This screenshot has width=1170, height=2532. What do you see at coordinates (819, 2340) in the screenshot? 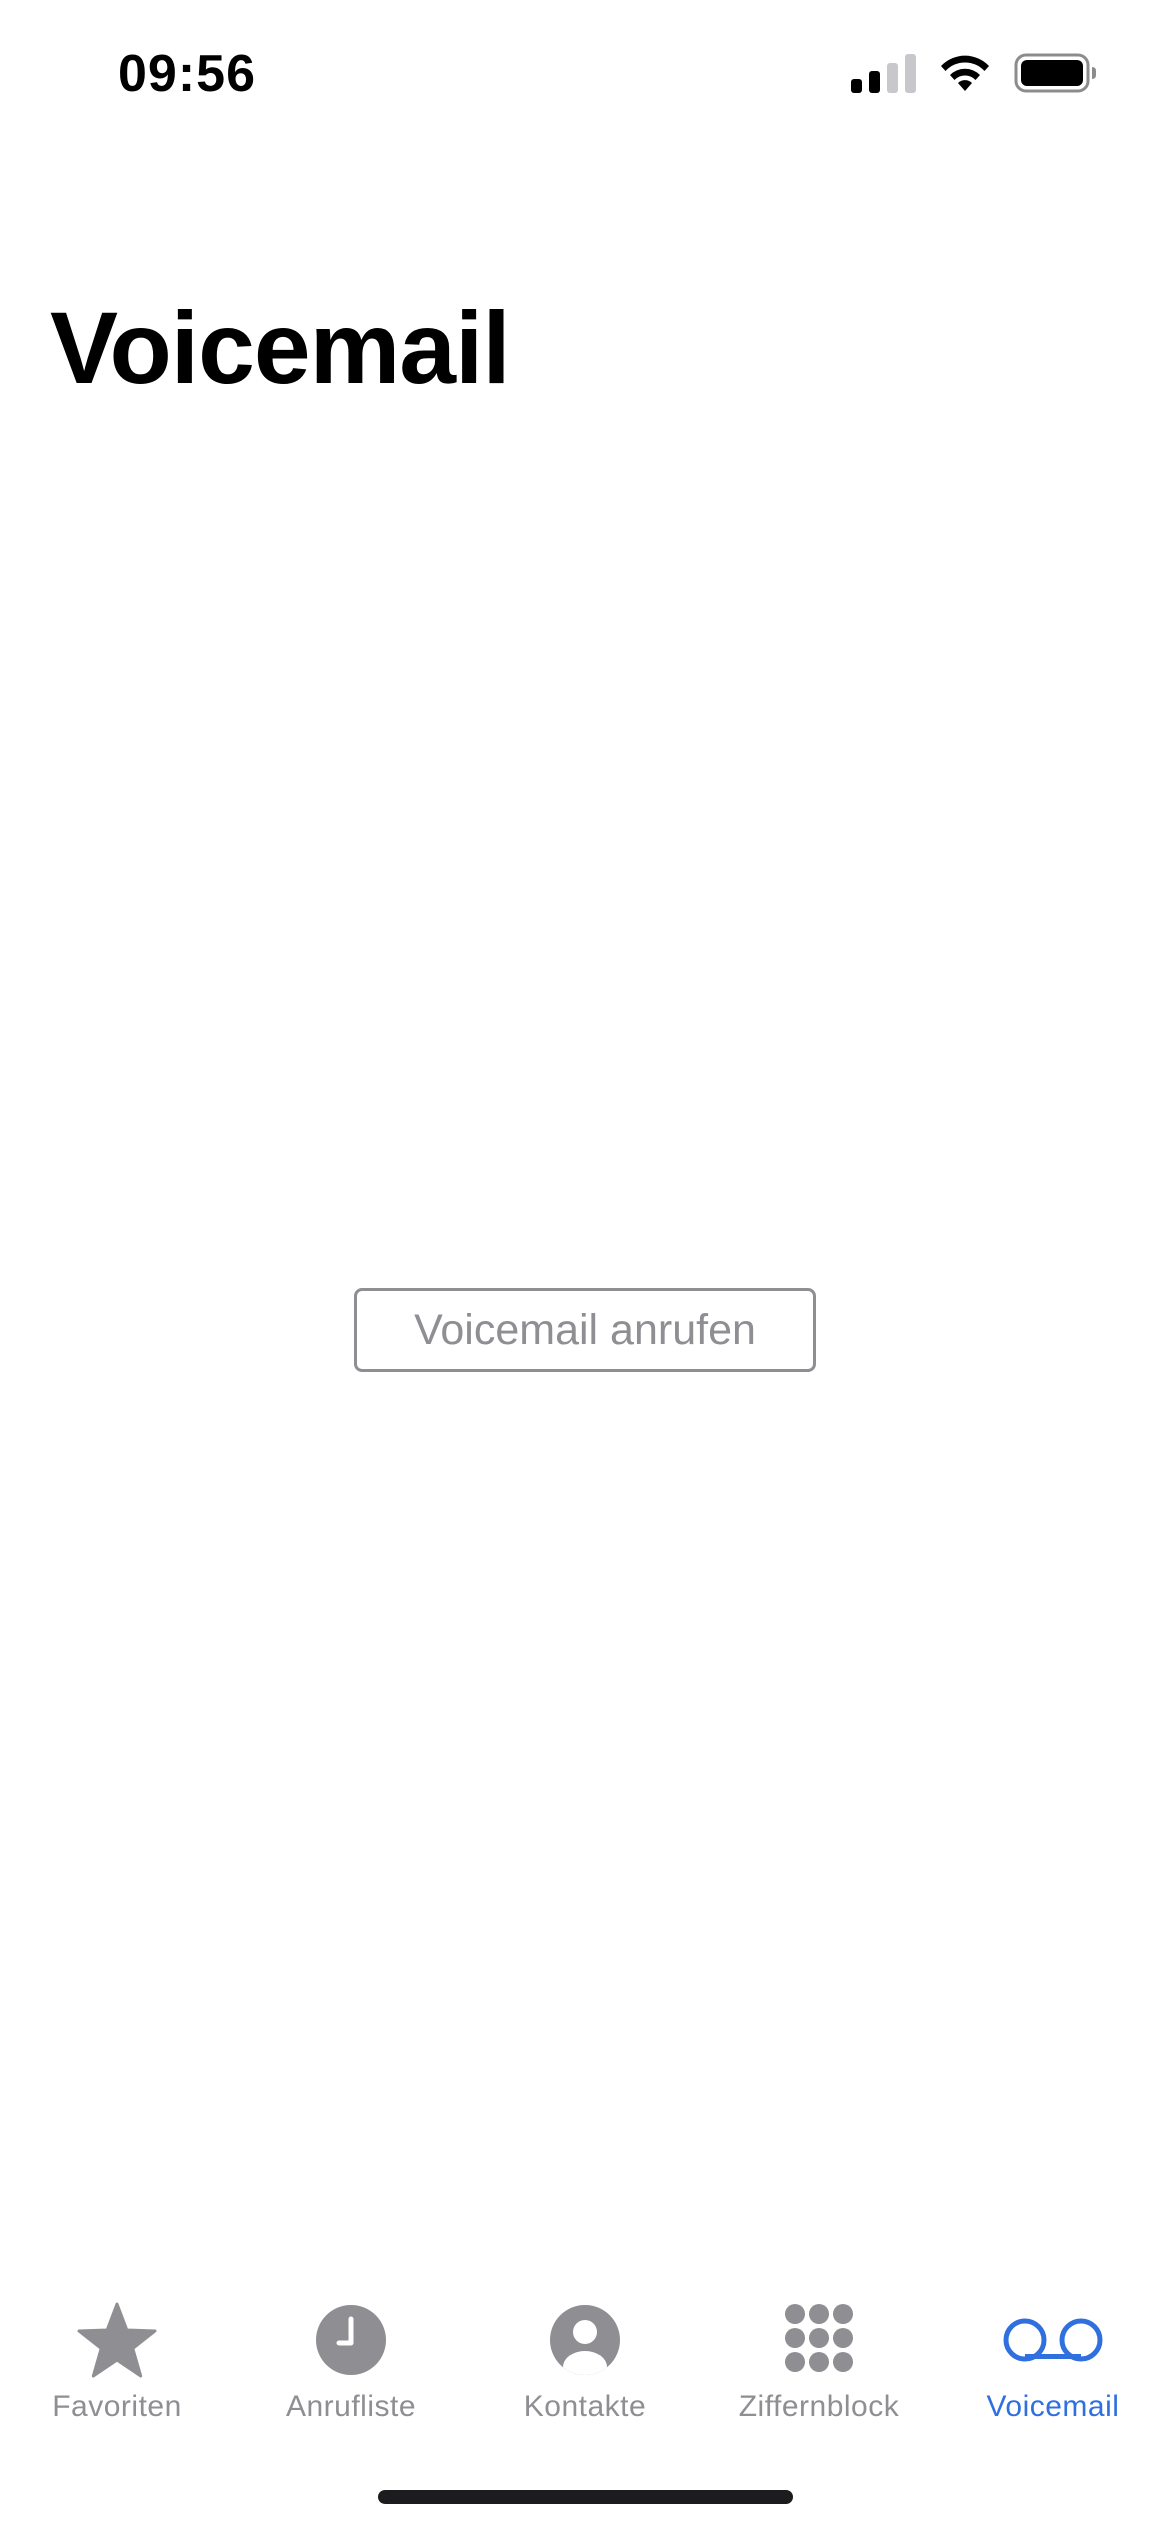
I see `keypad-icon` at bounding box center [819, 2340].